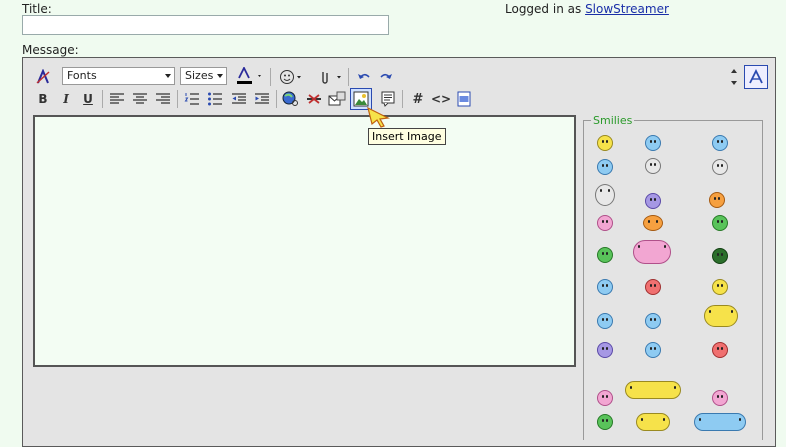 This screenshot has width=786, height=447. What do you see at coordinates (653, 321) in the screenshot?
I see `thinking-icon` at bounding box center [653, 321].